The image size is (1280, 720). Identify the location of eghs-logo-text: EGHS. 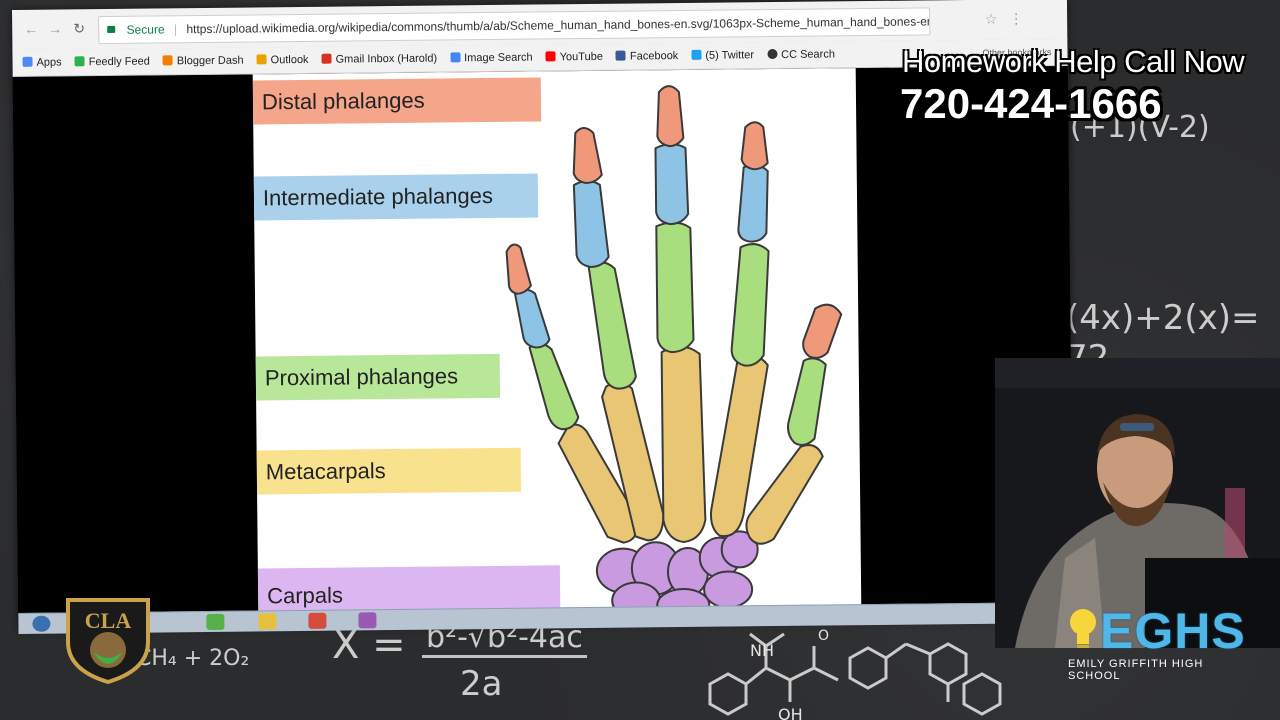
(1173, 631).